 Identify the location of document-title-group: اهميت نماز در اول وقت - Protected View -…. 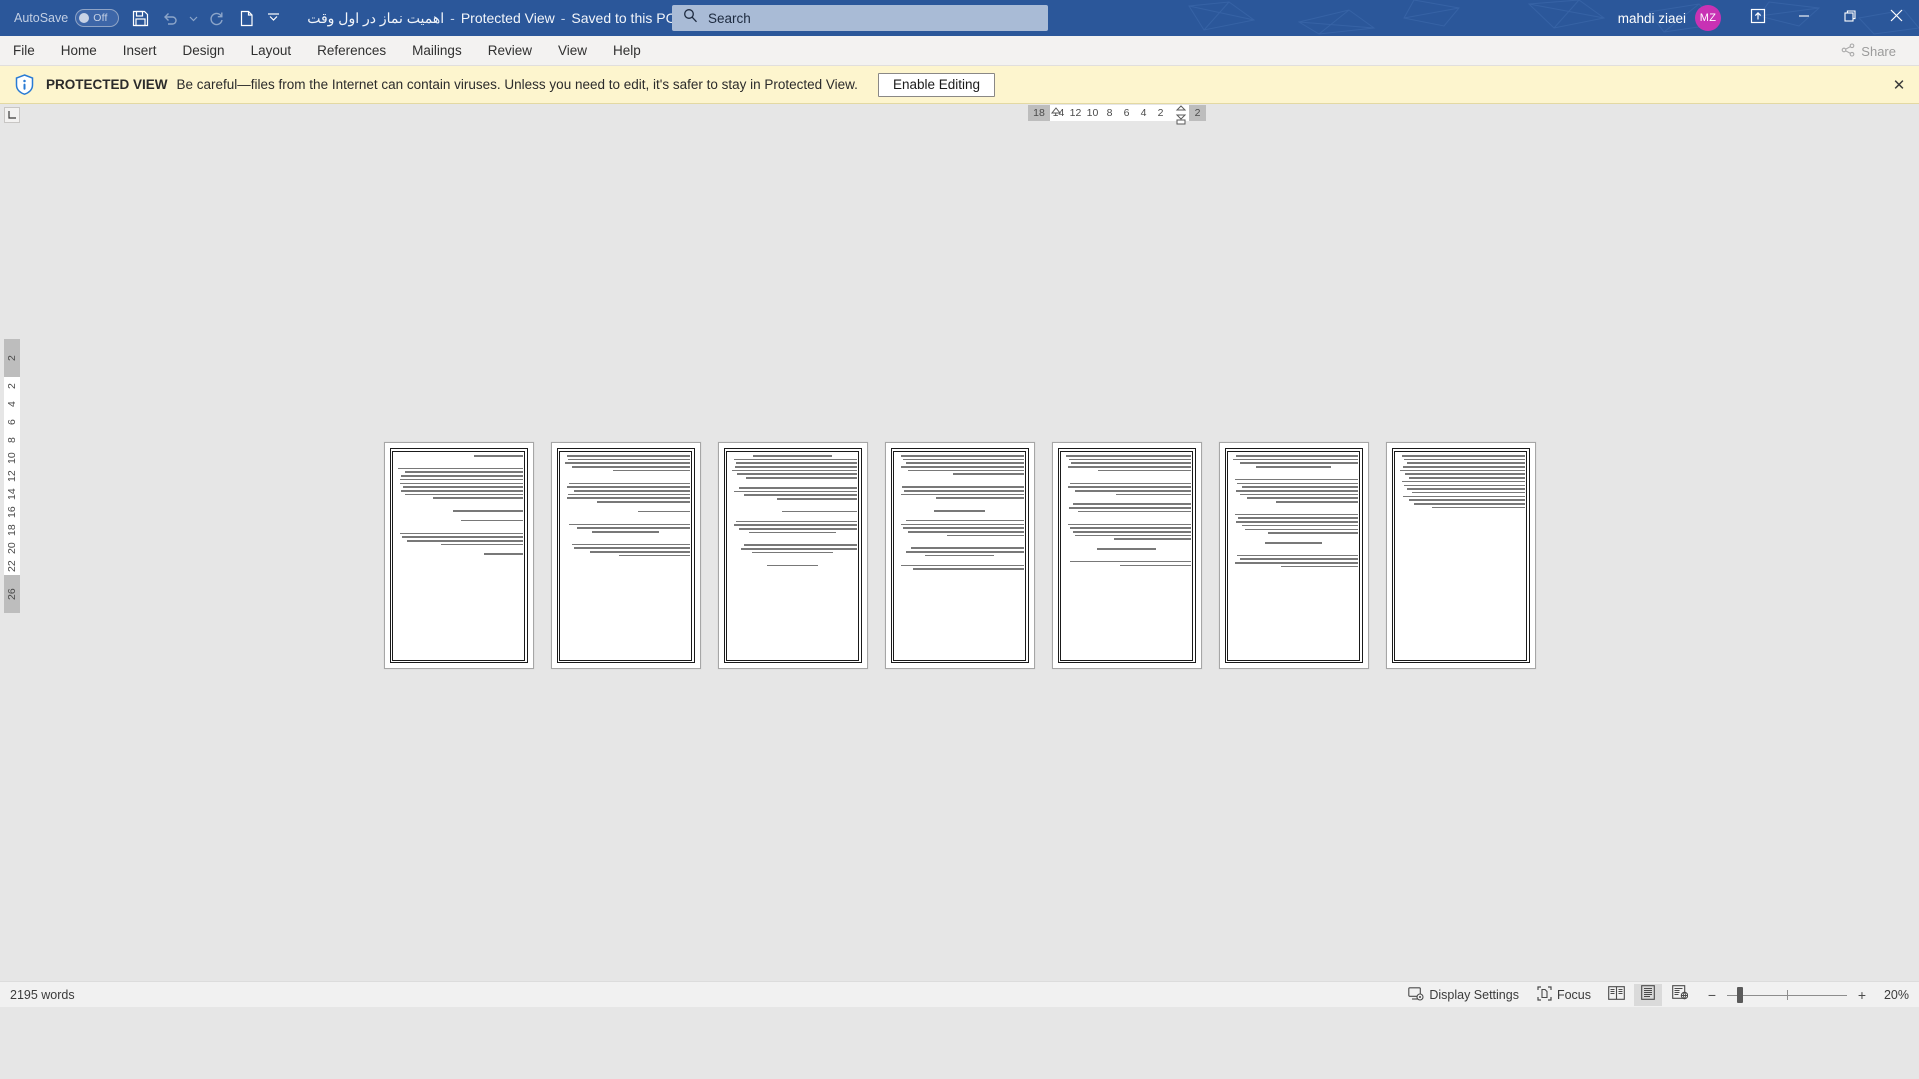
(499, 18).